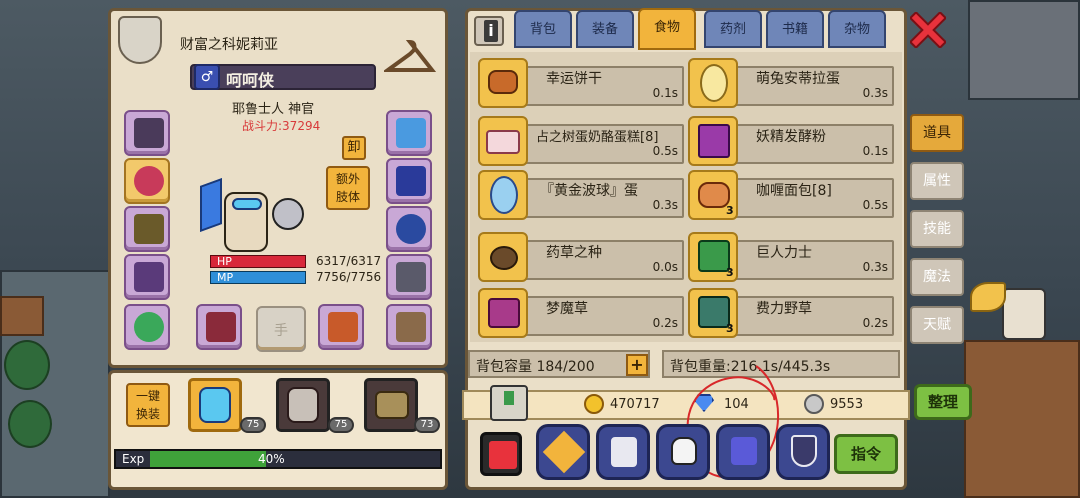 The height and width of the screenshot is (498, 1080). Describe the element at coordinates (937, 277) in the screenshot. I see `side-tab-magic: 魔法` at that location.